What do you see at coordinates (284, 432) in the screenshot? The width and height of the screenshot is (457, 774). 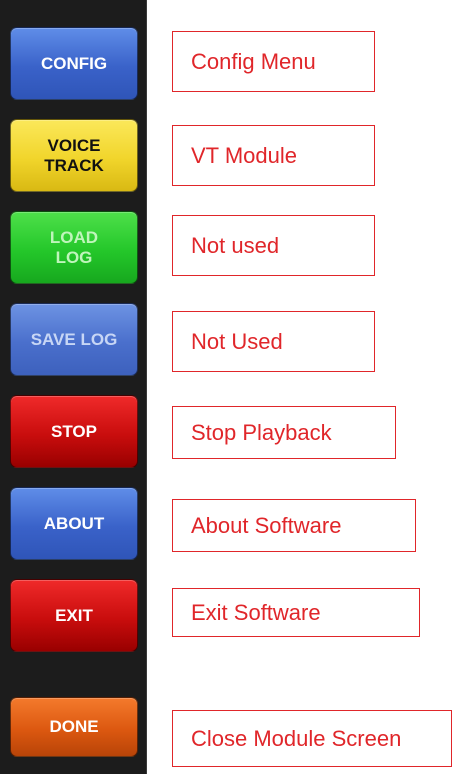 I see `stop-playback-annotation: Stop Playback` at bounding box center [284, 432].